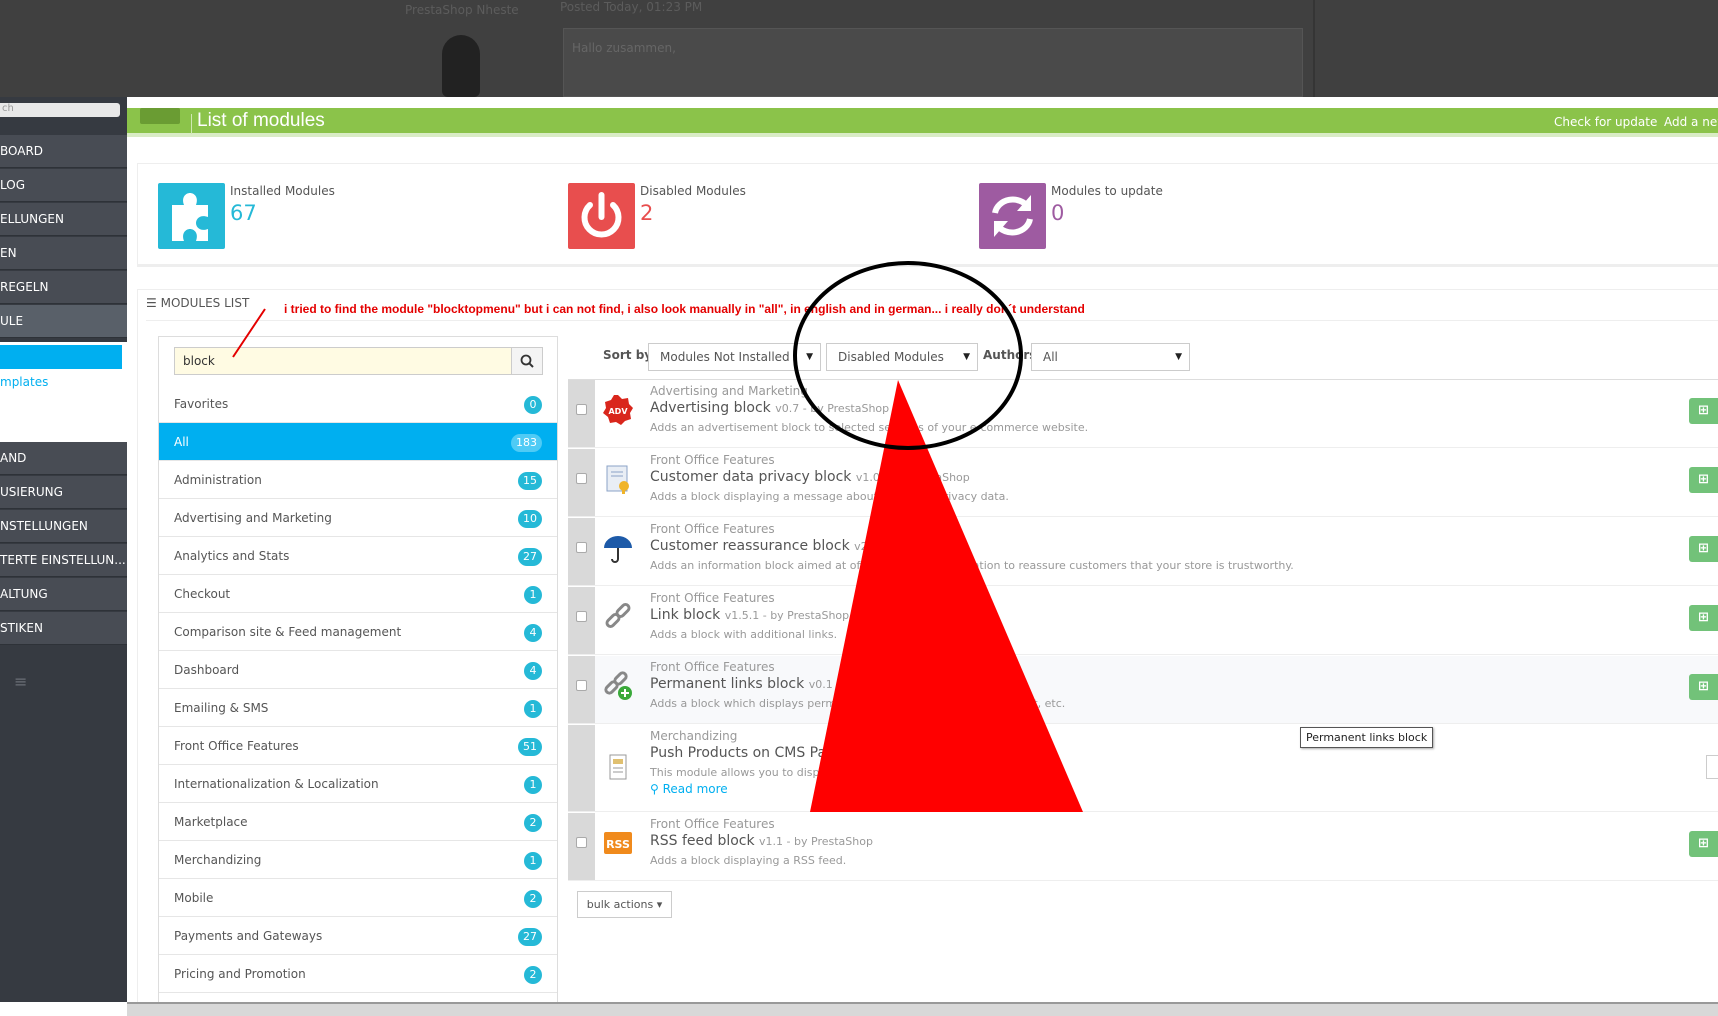 This screenshot has width=1718, height=1016. I want to click on category-item: Advertising and Marketing 10, so click(358, 518).